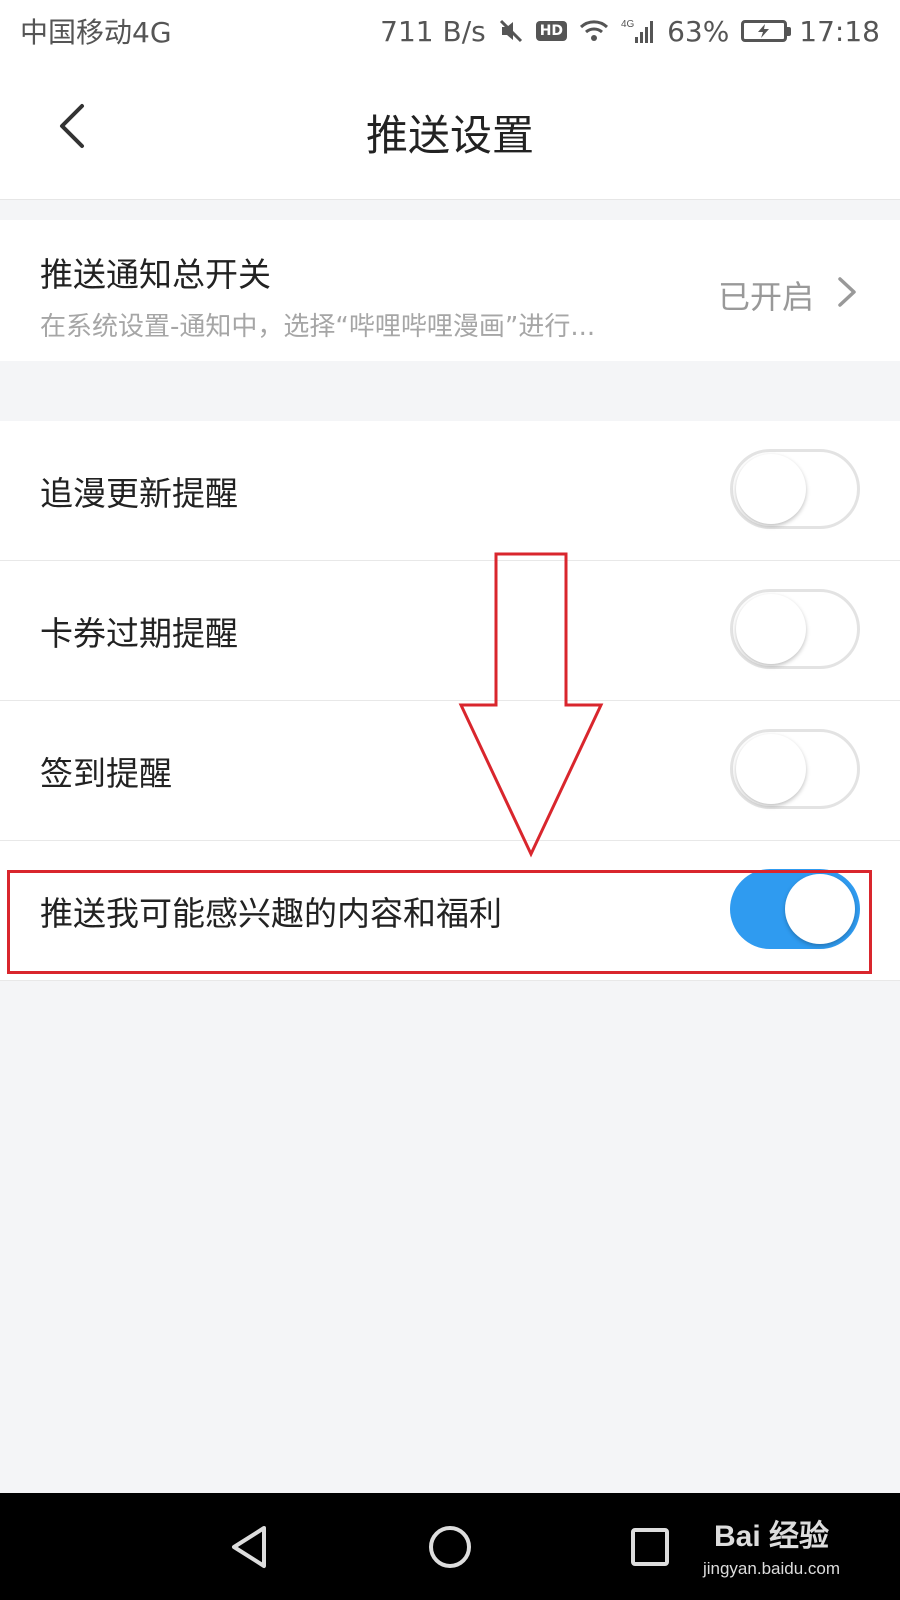 Image resolution: width=900 pixels, height=1600 pixels. What do you see at coordinates (594, 31) in the screenshot?
I see `wifi-icon` at bounding box center [594, 31].